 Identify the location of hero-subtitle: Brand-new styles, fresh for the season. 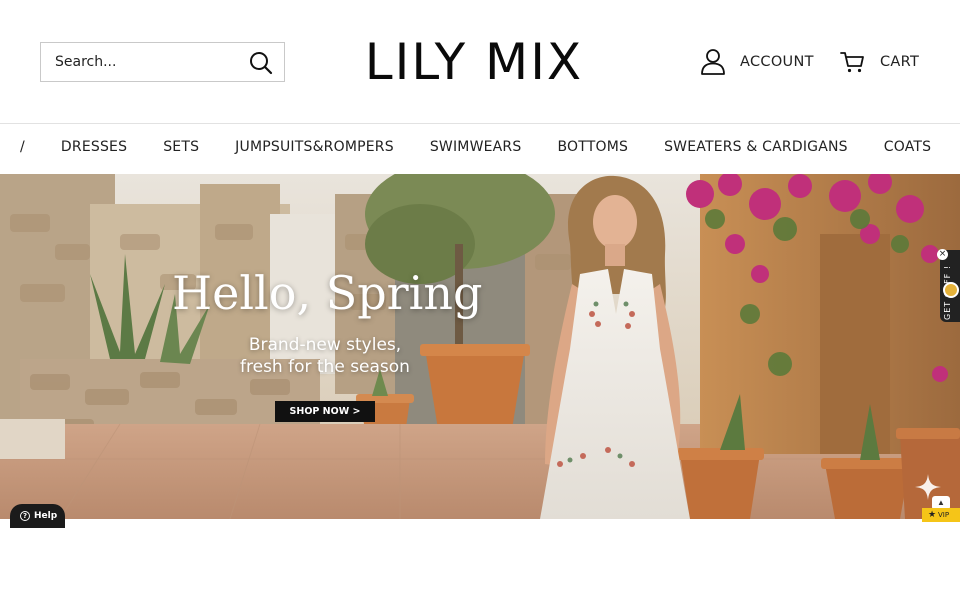
(325, 356).